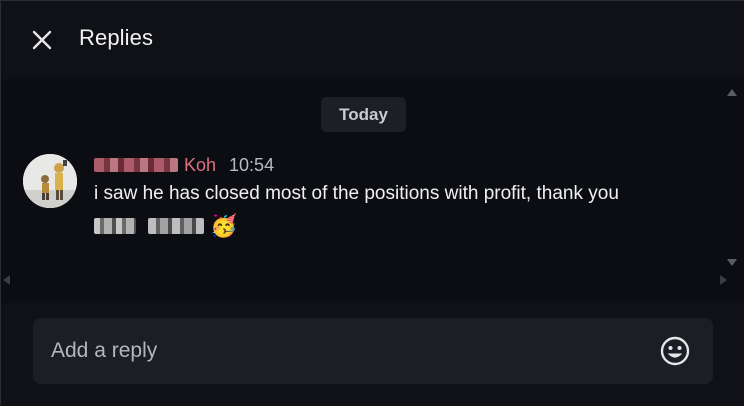  I want to click on close-icon, so click(42, 40).